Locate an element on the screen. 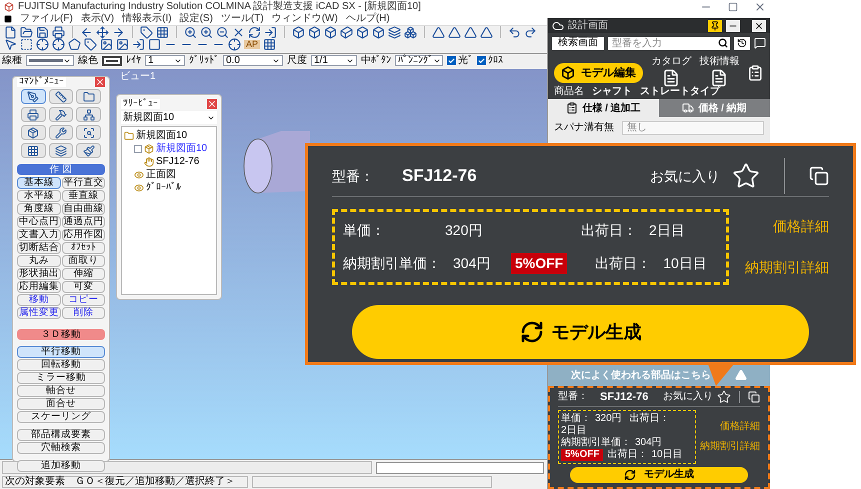 This screenshot has width=861, height=489. menu-item: 設定(S) is located at coordinates (196, 19).